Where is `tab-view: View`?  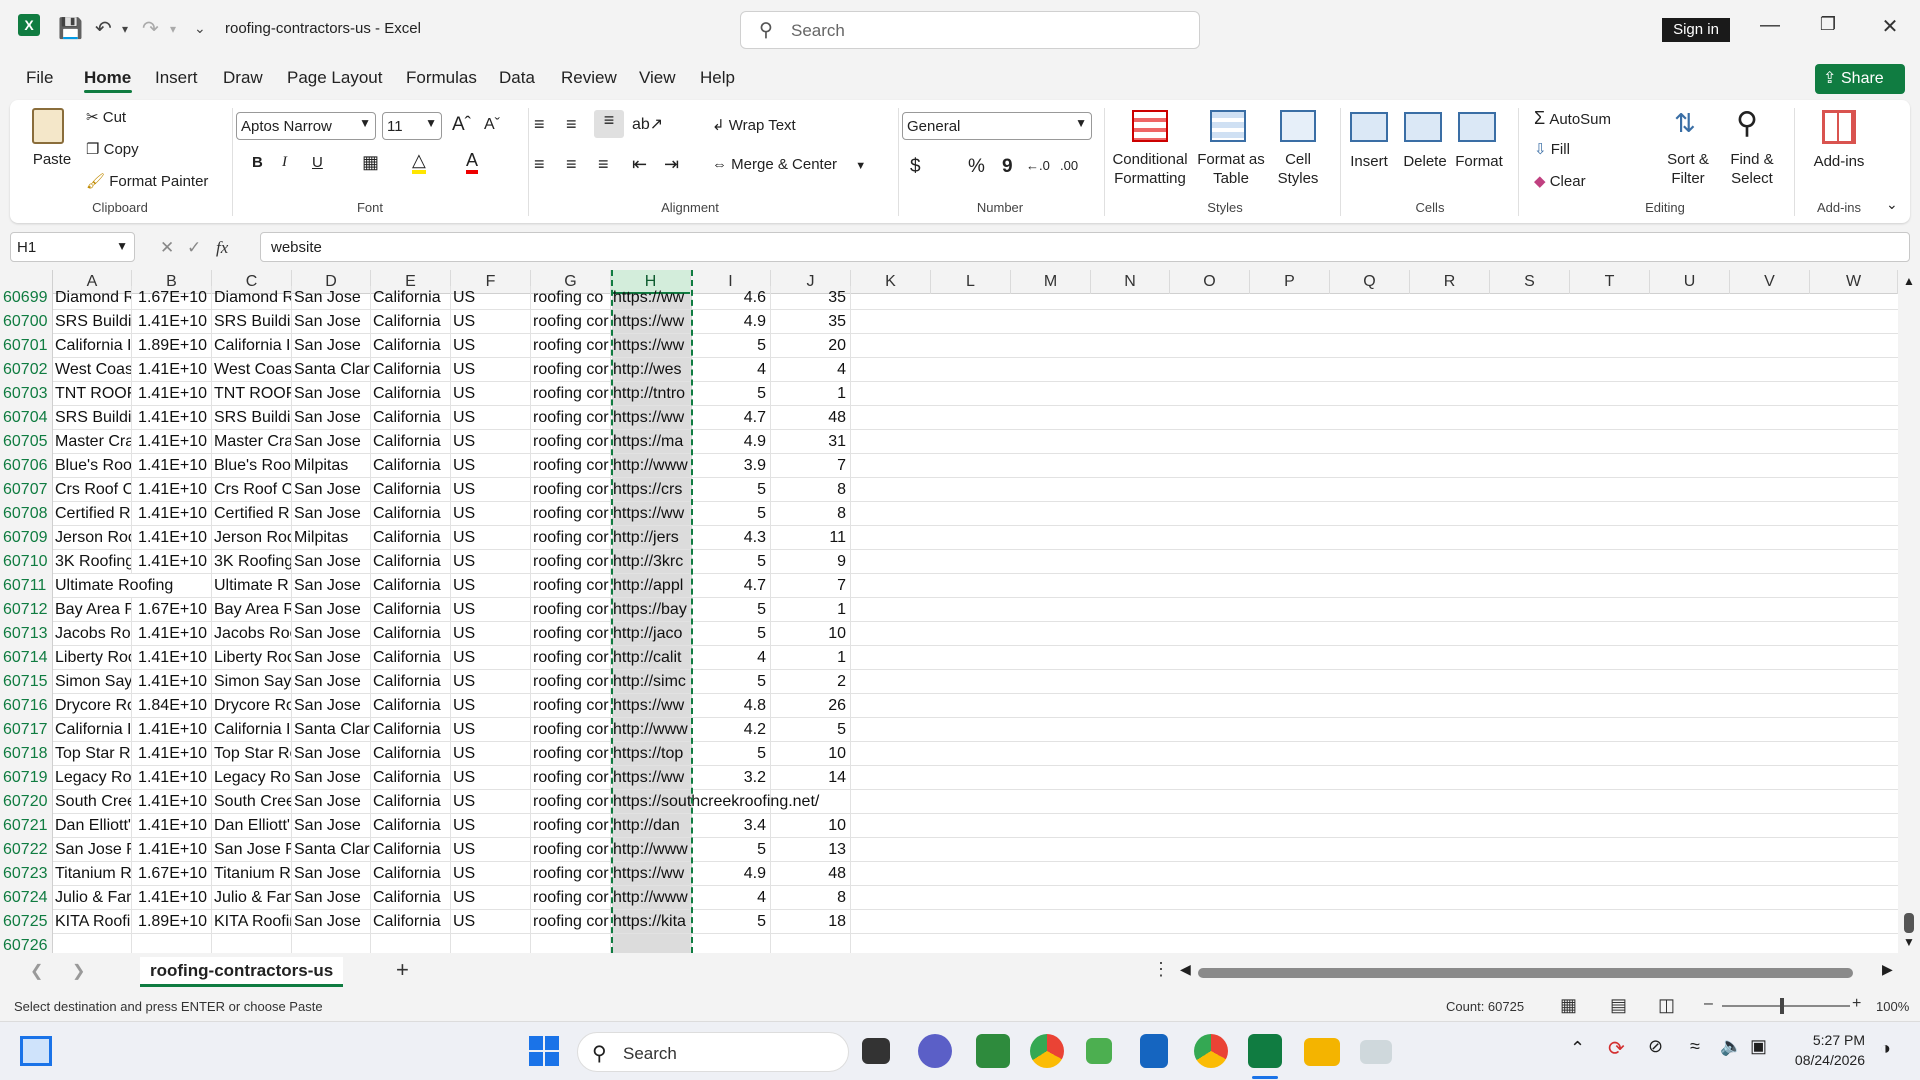 tab-view: View is located at coordinates (657, 78).